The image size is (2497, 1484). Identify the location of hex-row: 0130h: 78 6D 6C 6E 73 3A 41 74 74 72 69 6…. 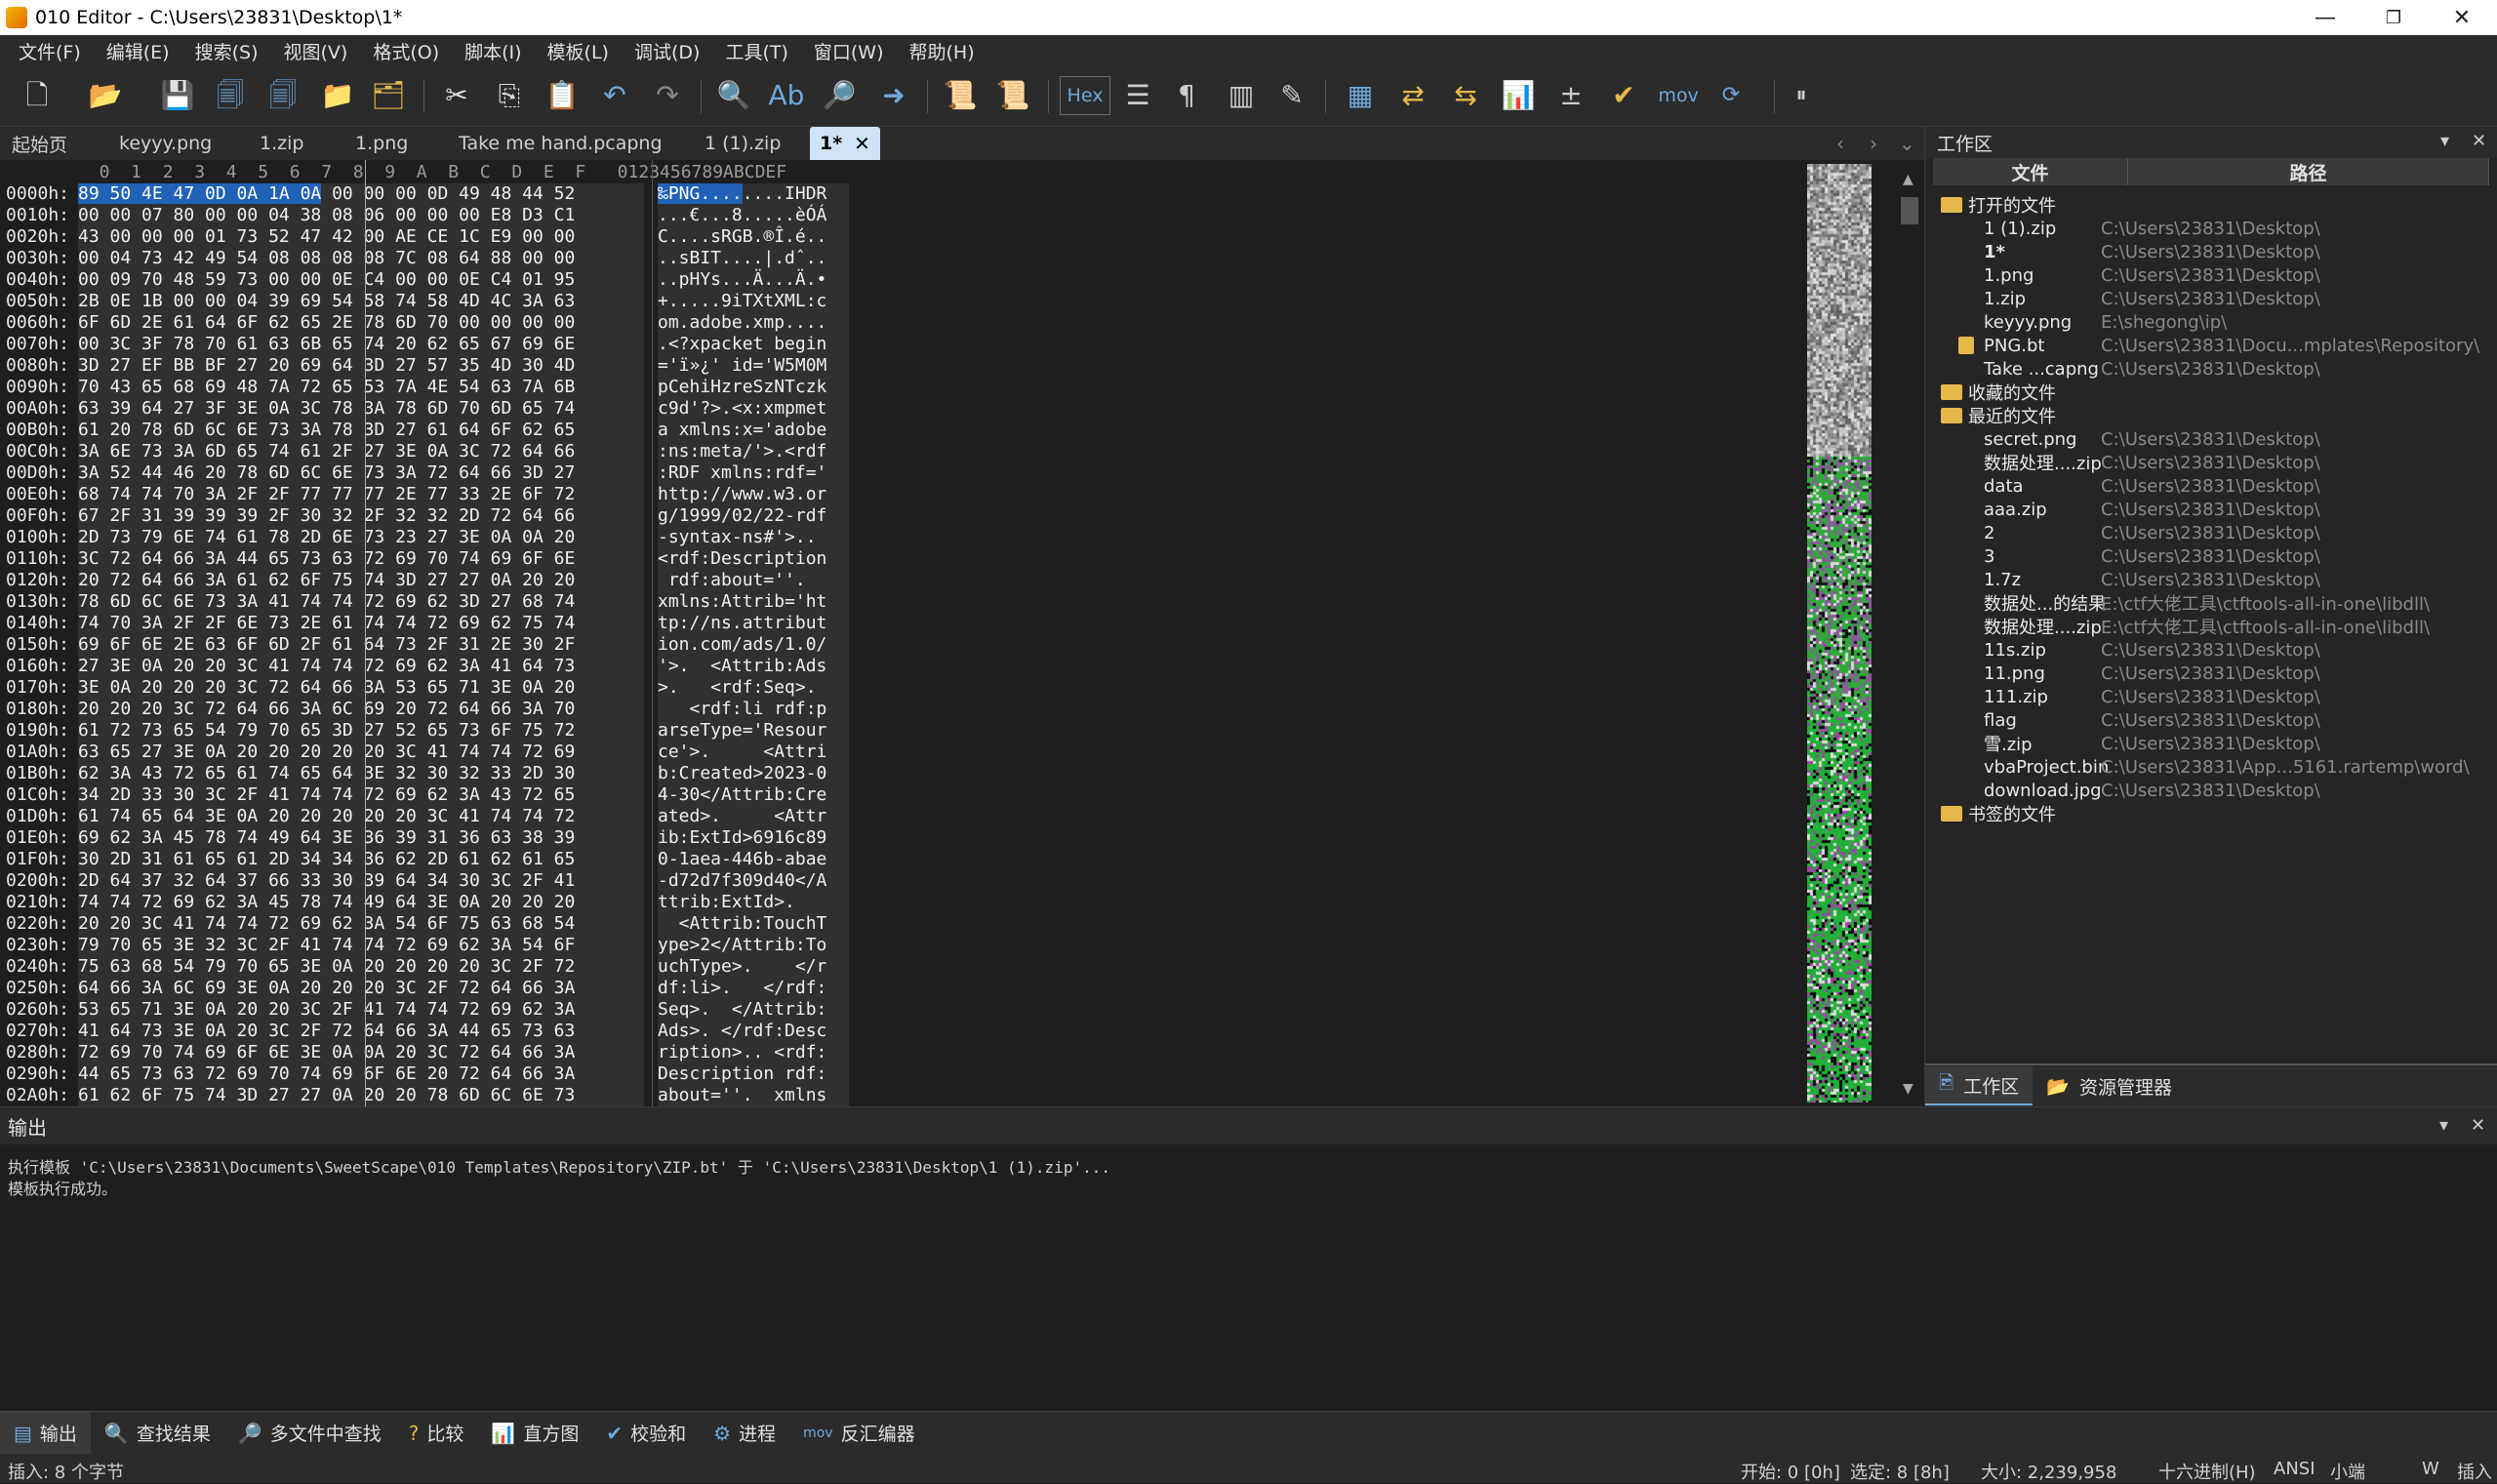
(430, 602).